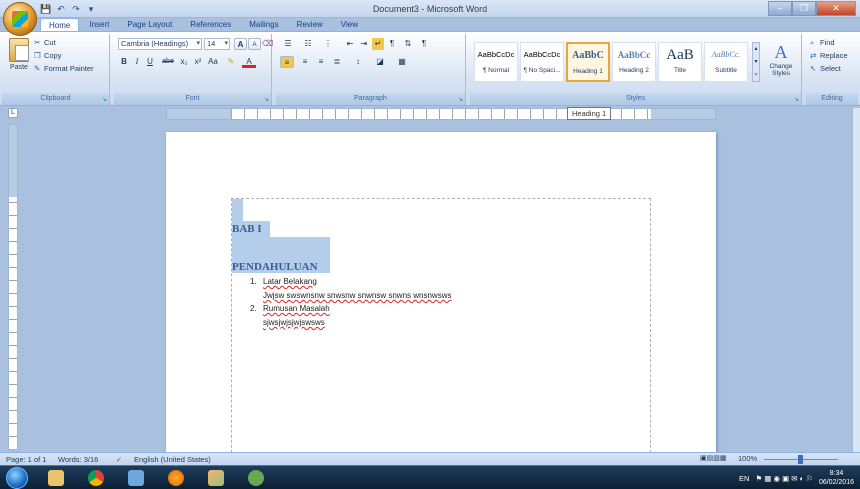  What do you see at coordinates (856, 280) in the screenshot?
I see `vertical-scrollbar` at bounding box center [856, 280].